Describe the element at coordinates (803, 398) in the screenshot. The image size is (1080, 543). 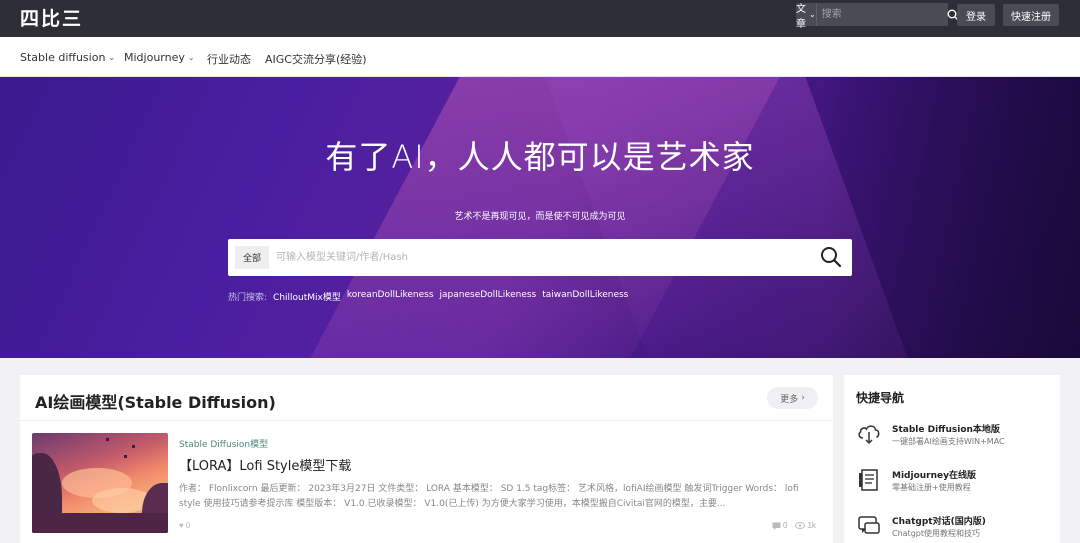
I see `chevron-right-icon: ›` at that location.